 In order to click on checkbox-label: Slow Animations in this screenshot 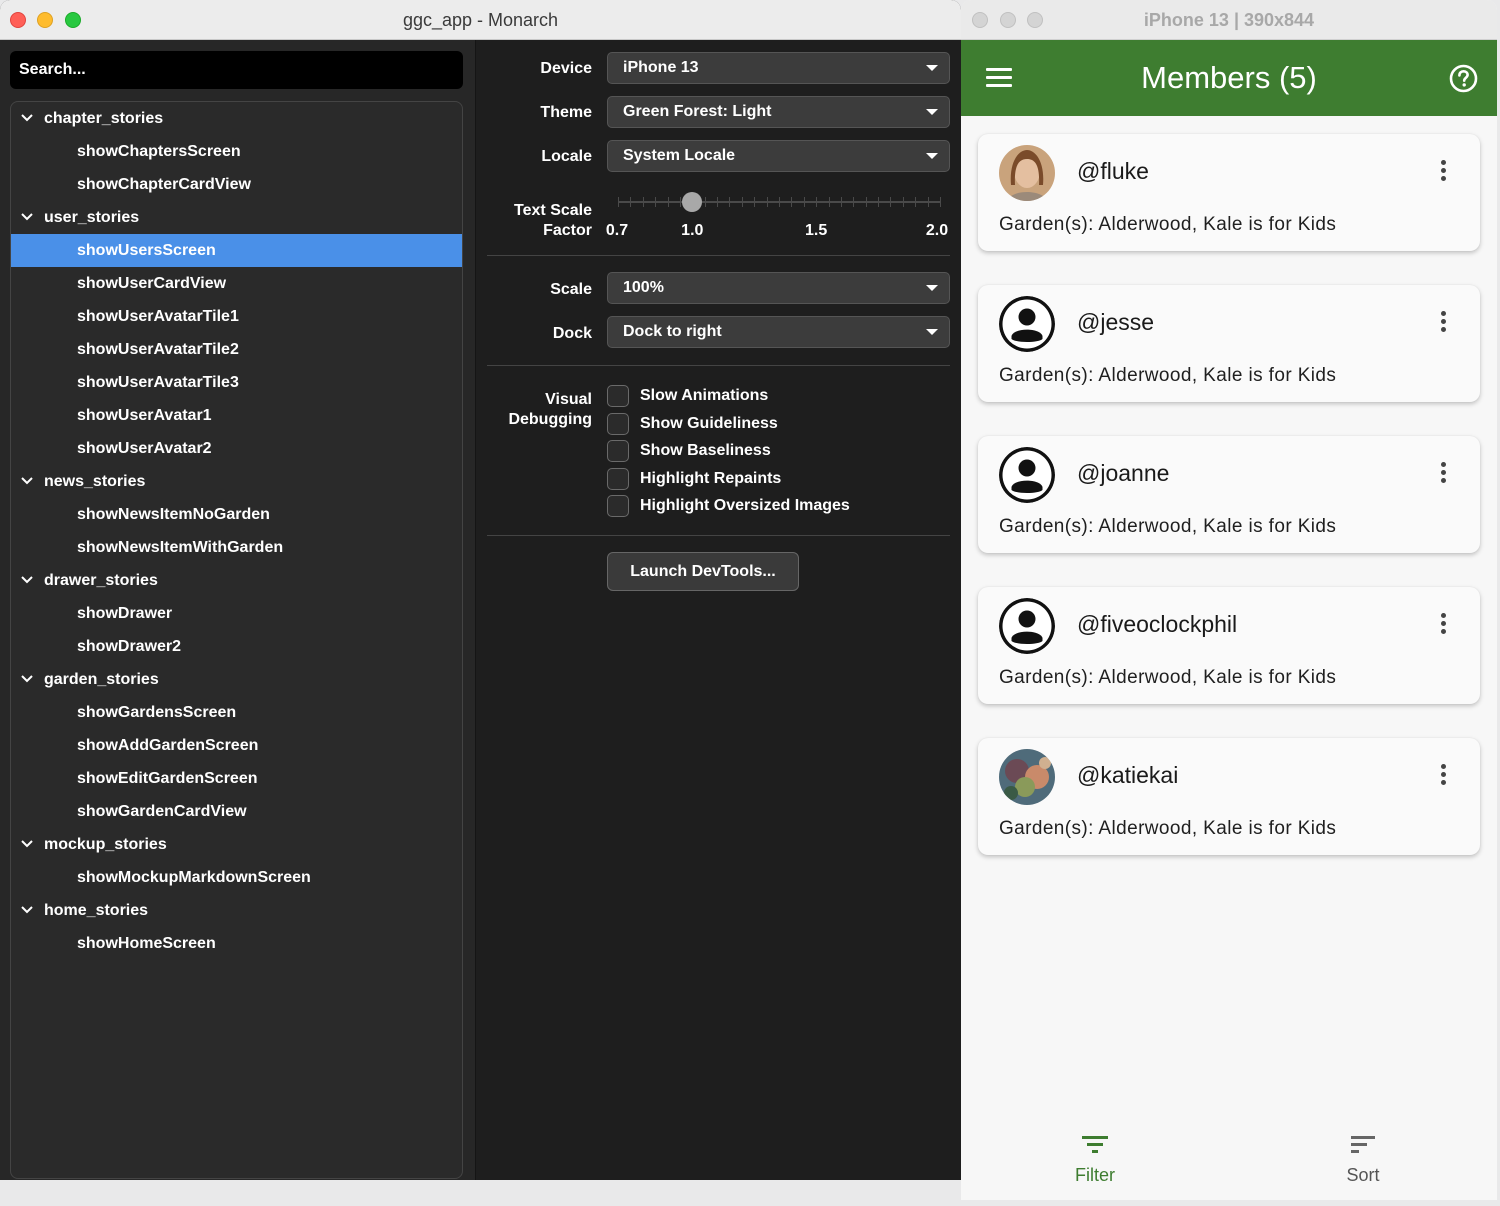, I will do `click(704, 395)`.